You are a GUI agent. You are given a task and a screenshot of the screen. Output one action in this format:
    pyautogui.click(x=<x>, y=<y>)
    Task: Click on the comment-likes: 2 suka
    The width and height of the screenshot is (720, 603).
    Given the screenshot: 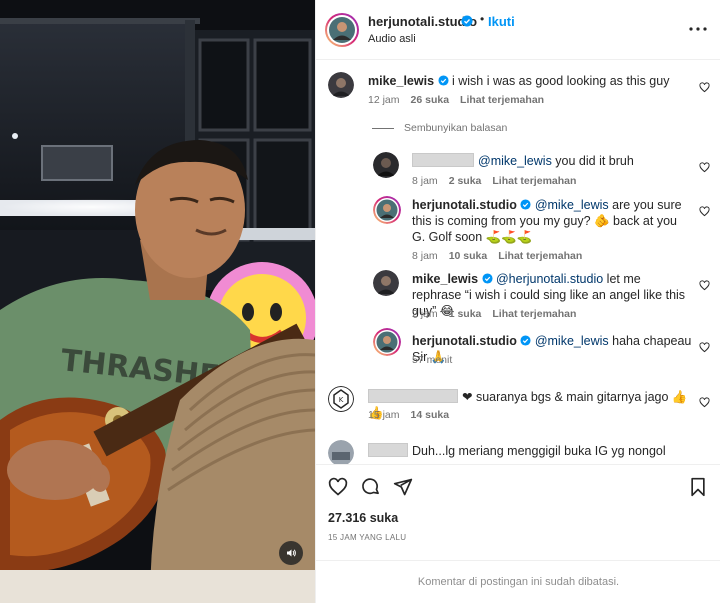 What is the action you would take?
    pyautogui.click(x=465, y=181)
    